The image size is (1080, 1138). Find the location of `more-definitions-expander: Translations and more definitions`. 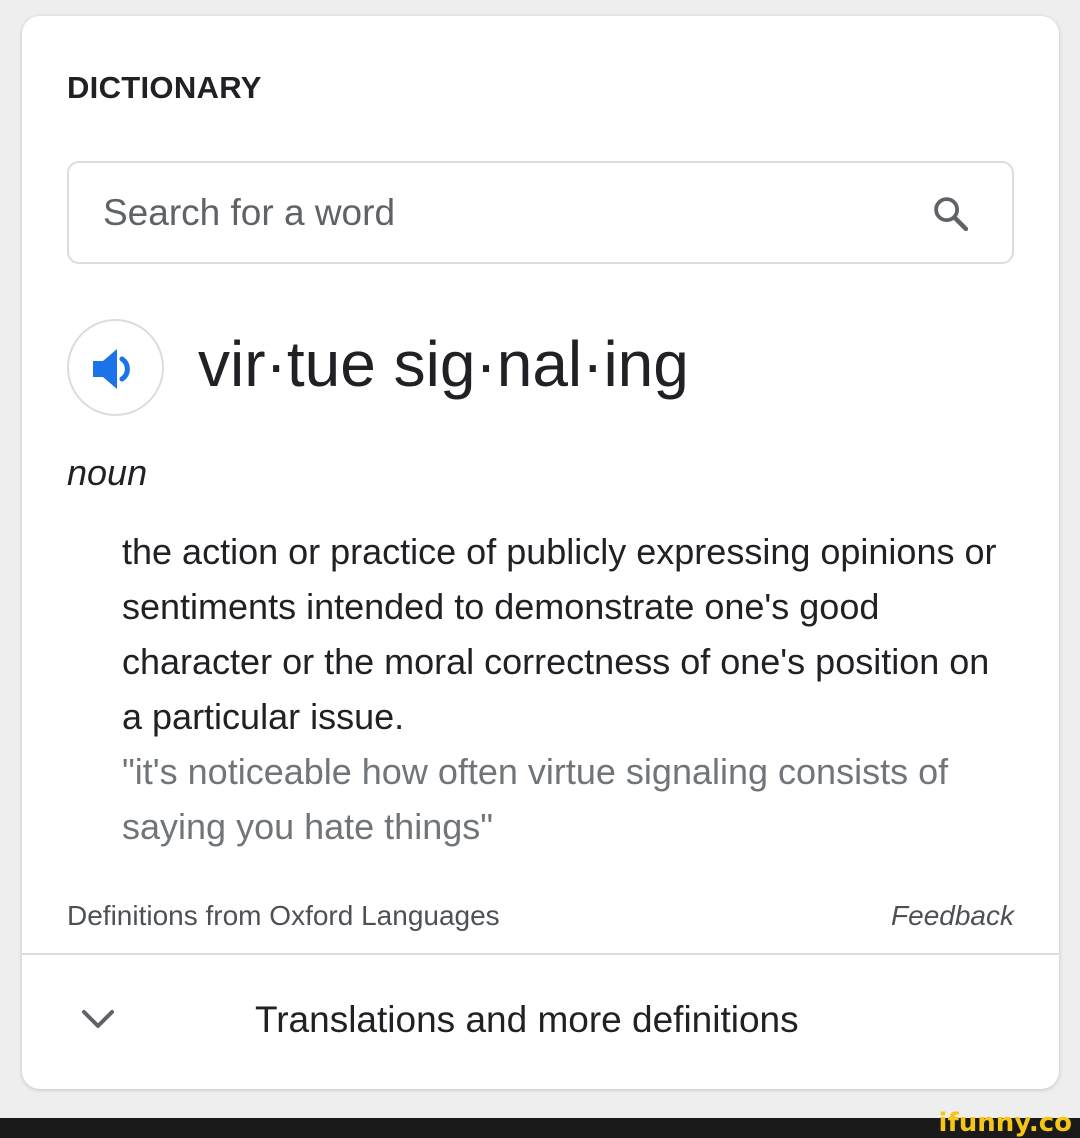

more-definitions-expander: Translations and more definitions is located at coordinates (540, 1022).